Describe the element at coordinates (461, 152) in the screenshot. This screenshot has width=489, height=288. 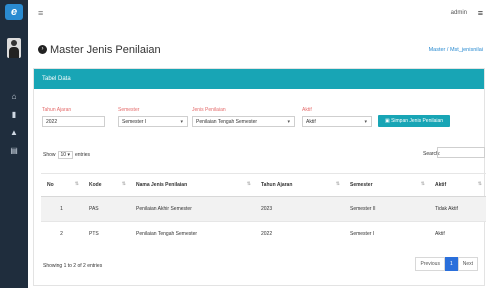
I see `search-input` at that location.